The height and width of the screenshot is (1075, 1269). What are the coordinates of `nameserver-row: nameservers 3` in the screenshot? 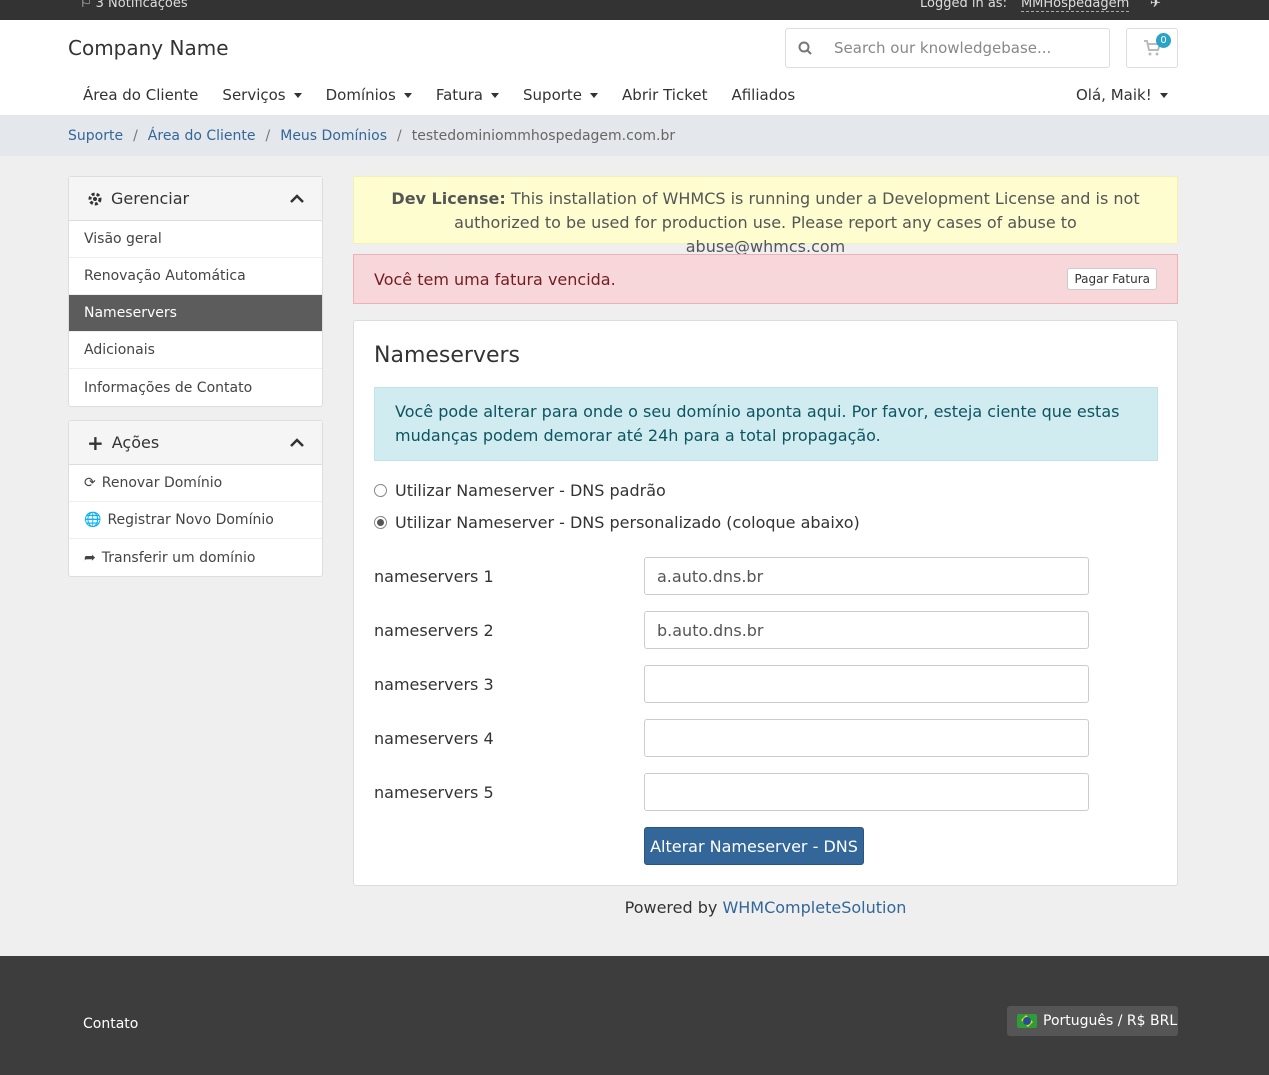 It's located at (732, 684).